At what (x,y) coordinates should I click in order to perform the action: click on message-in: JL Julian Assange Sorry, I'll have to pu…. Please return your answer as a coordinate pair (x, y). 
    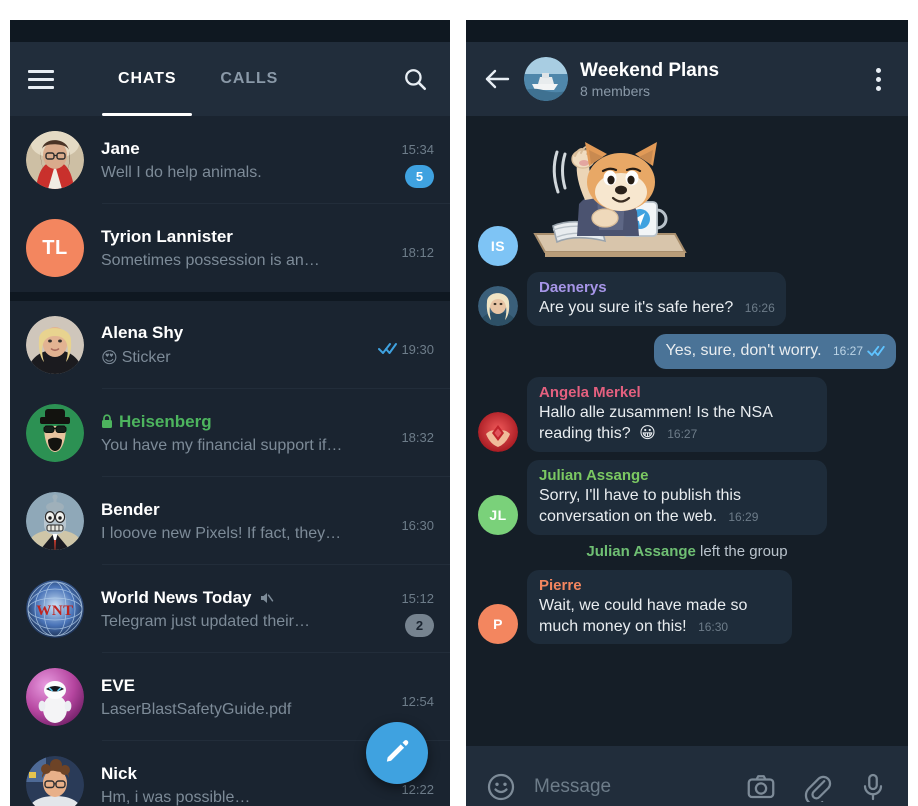
    Looking at the image, I should click on (687, 497).